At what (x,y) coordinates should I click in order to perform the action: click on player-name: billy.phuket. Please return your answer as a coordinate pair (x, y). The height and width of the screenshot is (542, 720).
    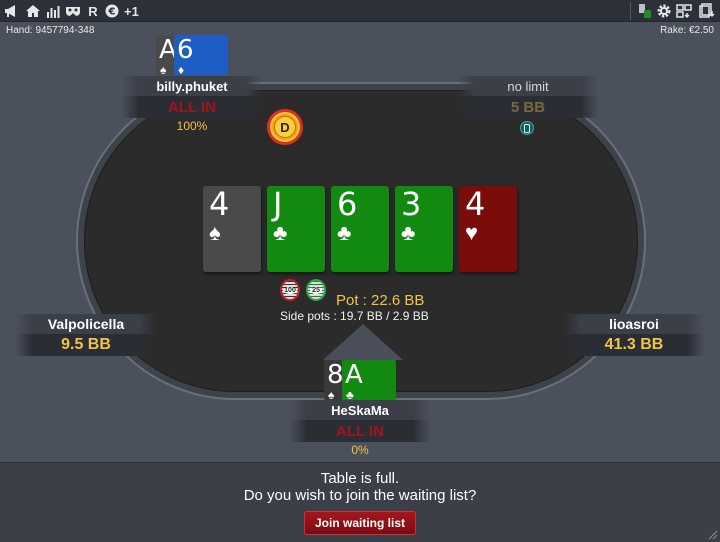
    Looking at the image, I should click on (192, 86).